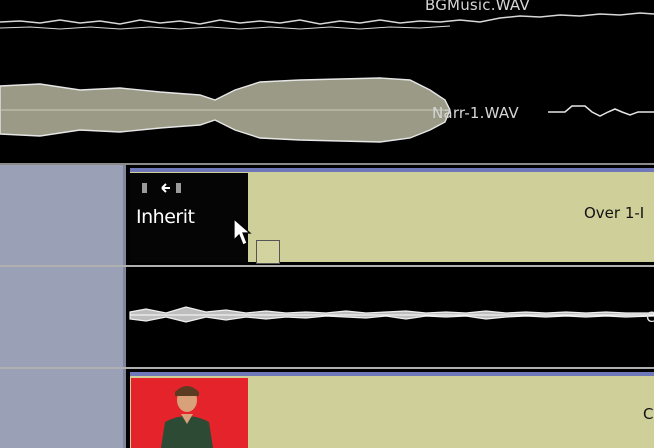 This screenshot has height=448, width=654. Describe the element at coordinates (268, 252) in the screenshot. I see `clip-resize-handle` at that location.